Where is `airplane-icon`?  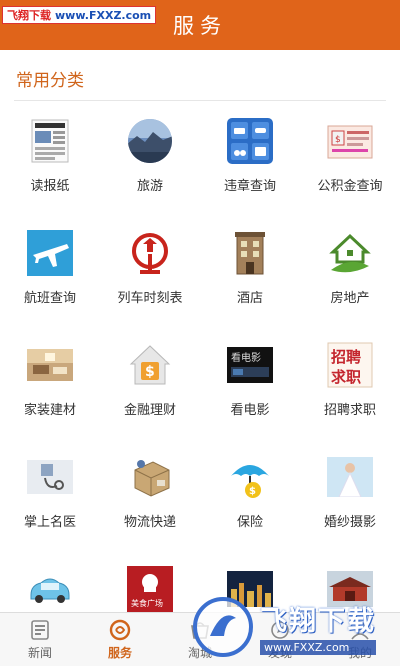
airplane-icon is located at coordinates (50, 253).